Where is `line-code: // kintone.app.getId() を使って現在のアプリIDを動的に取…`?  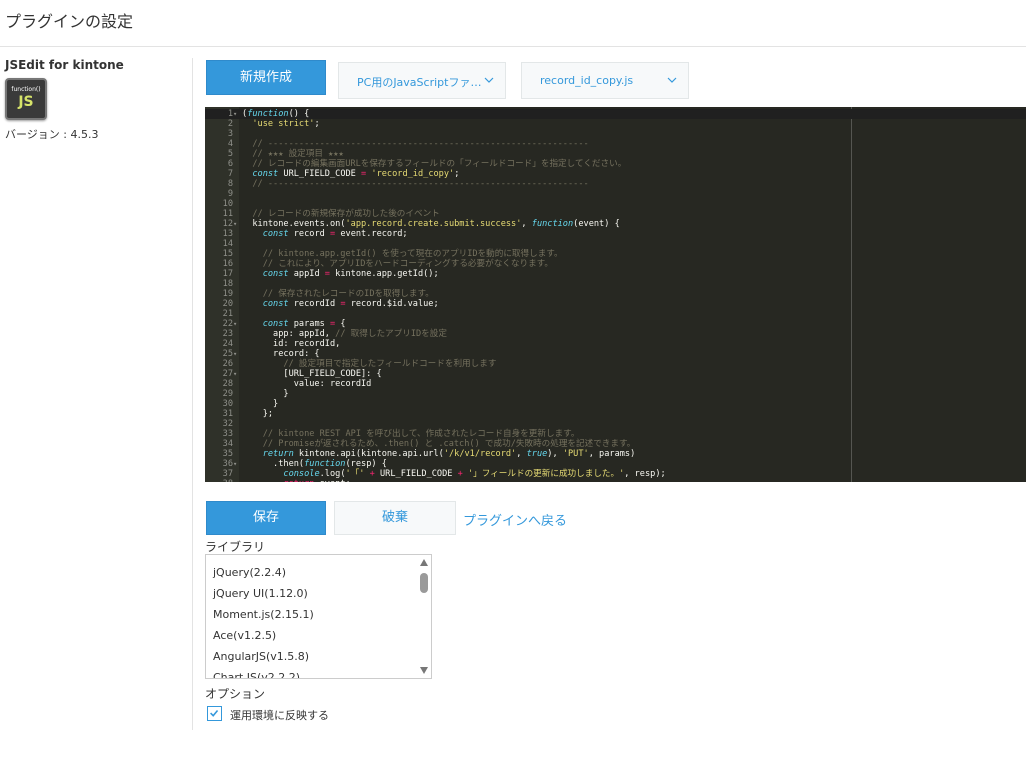 line-code: // kintone.app.getId() を使って現在のアプリIDを動的に取… is located at coordinates (412, 254).